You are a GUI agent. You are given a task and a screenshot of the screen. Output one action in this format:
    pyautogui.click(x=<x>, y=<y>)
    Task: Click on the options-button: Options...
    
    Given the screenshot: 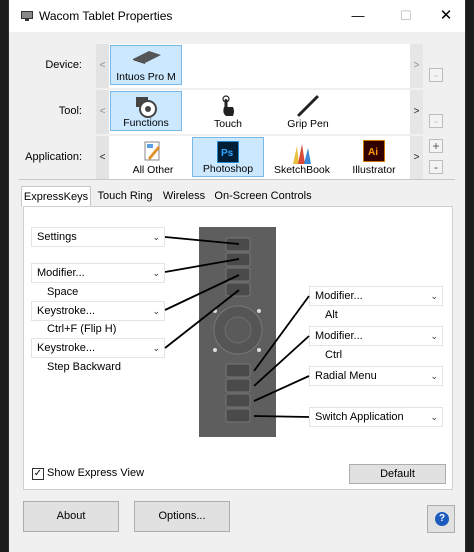 What is the action you would take?
    pyautogui.click(x=182, y=516)
    